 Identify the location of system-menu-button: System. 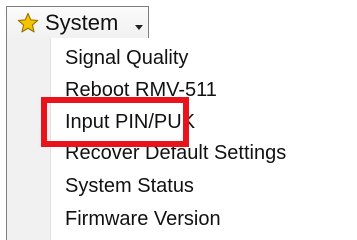
(77, 22).